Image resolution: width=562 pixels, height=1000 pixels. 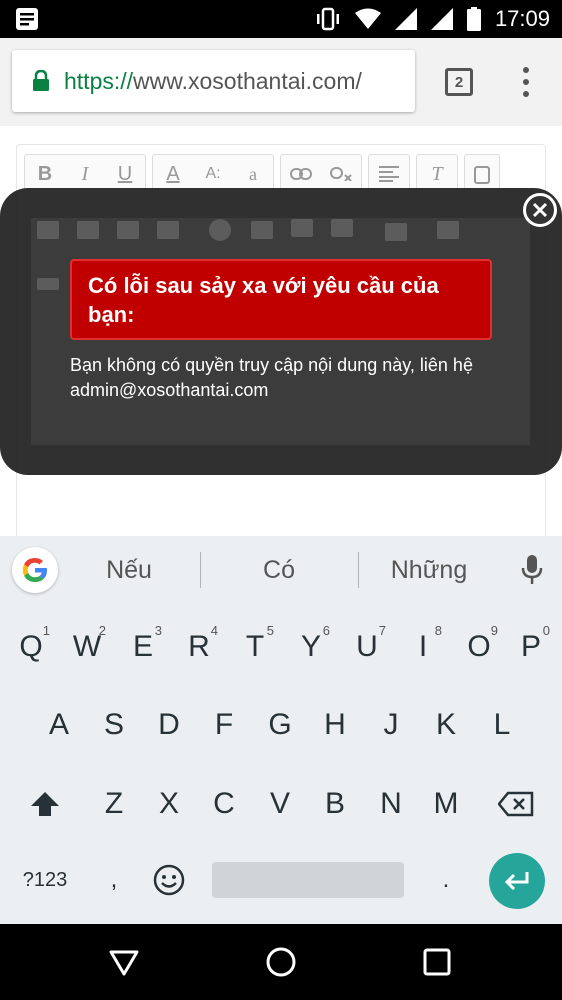 I want to click on key-d: D, so click(x=169, y=725).